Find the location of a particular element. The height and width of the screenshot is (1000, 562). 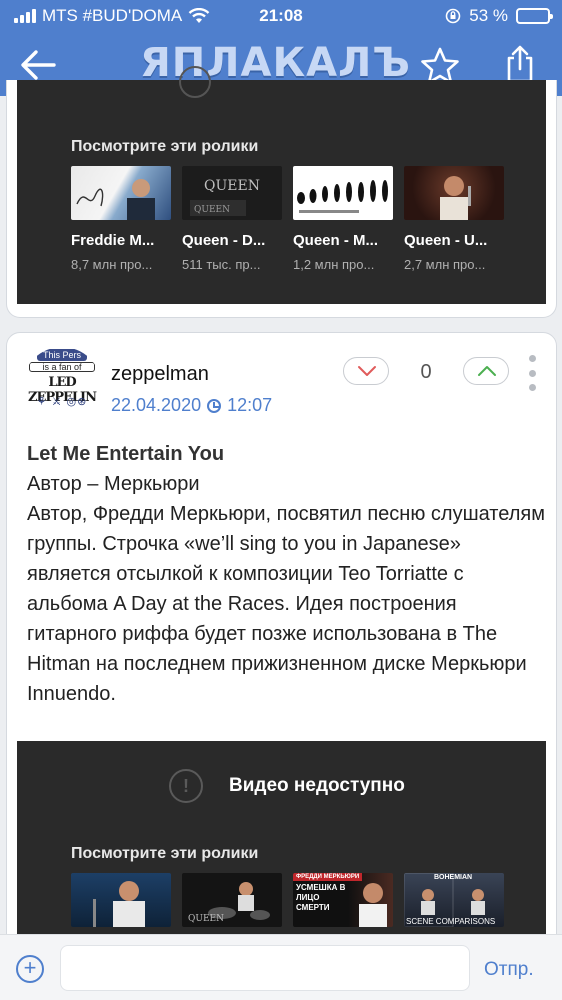

add-attachment-button: + is located at coordinates (30, 969).